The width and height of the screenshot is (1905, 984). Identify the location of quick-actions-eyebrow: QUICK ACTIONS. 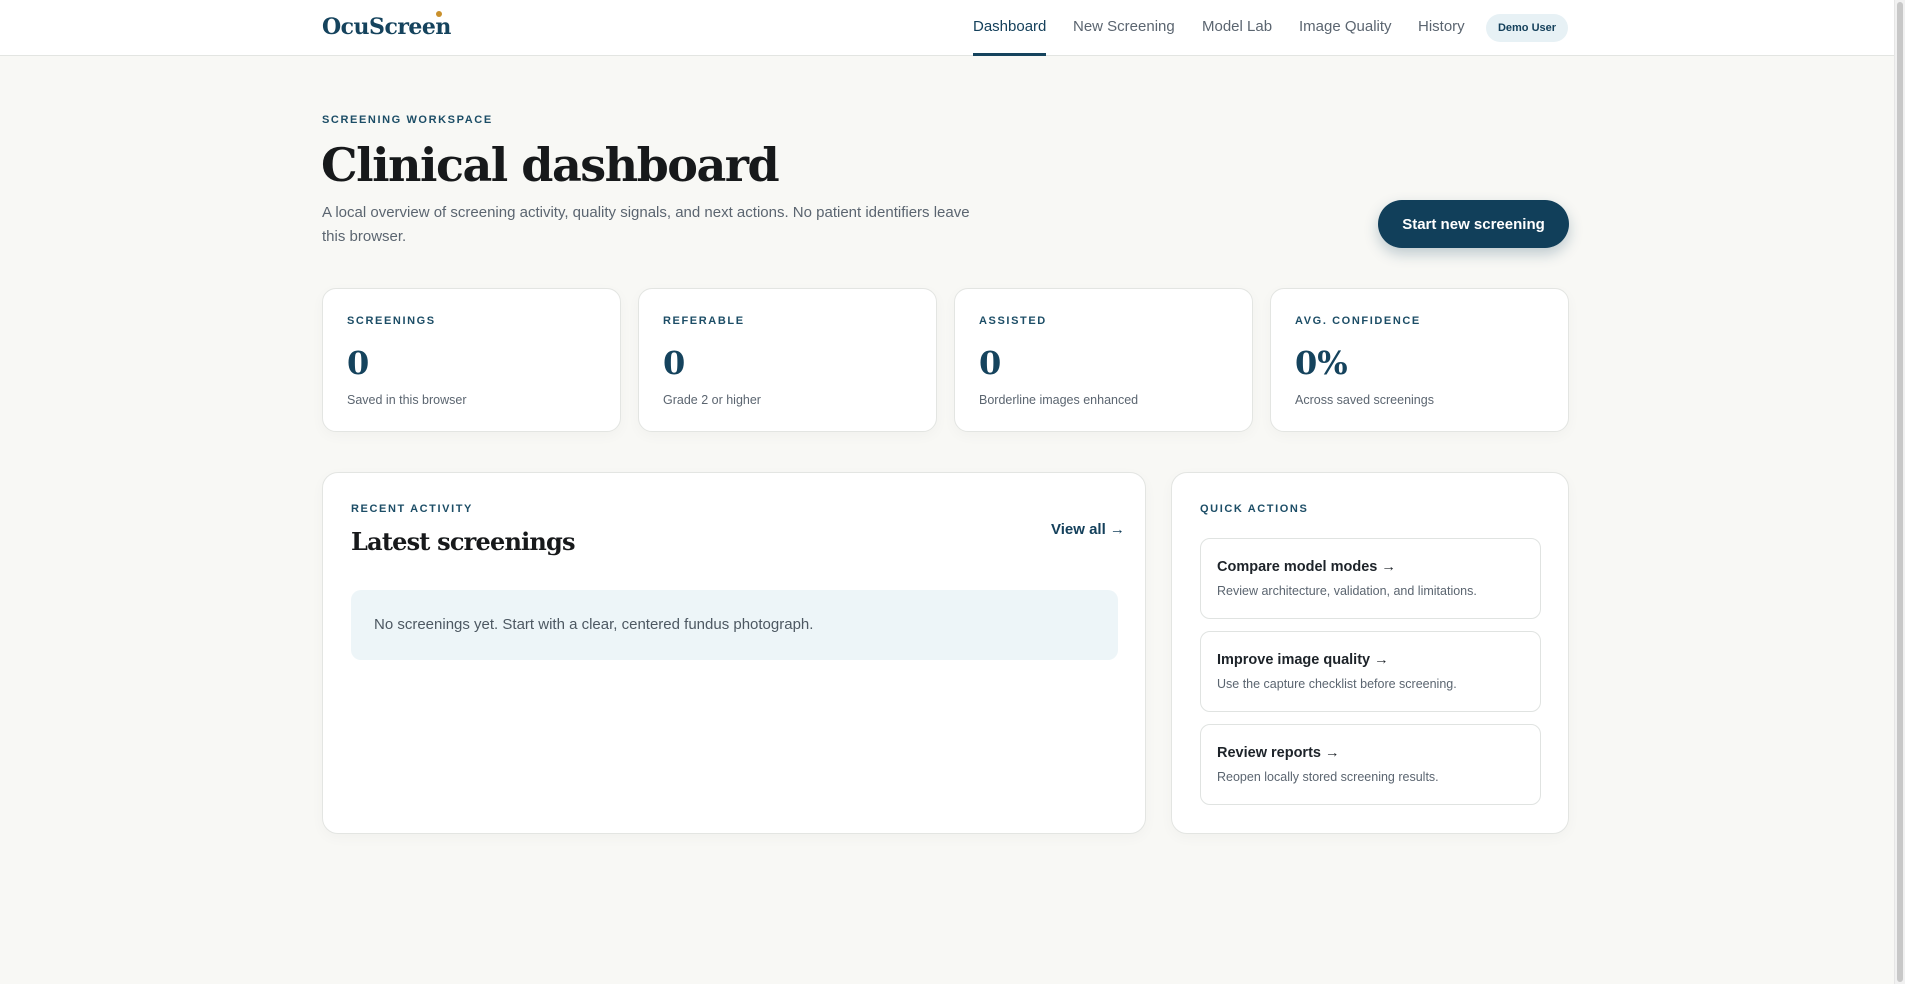
(1254, 509).